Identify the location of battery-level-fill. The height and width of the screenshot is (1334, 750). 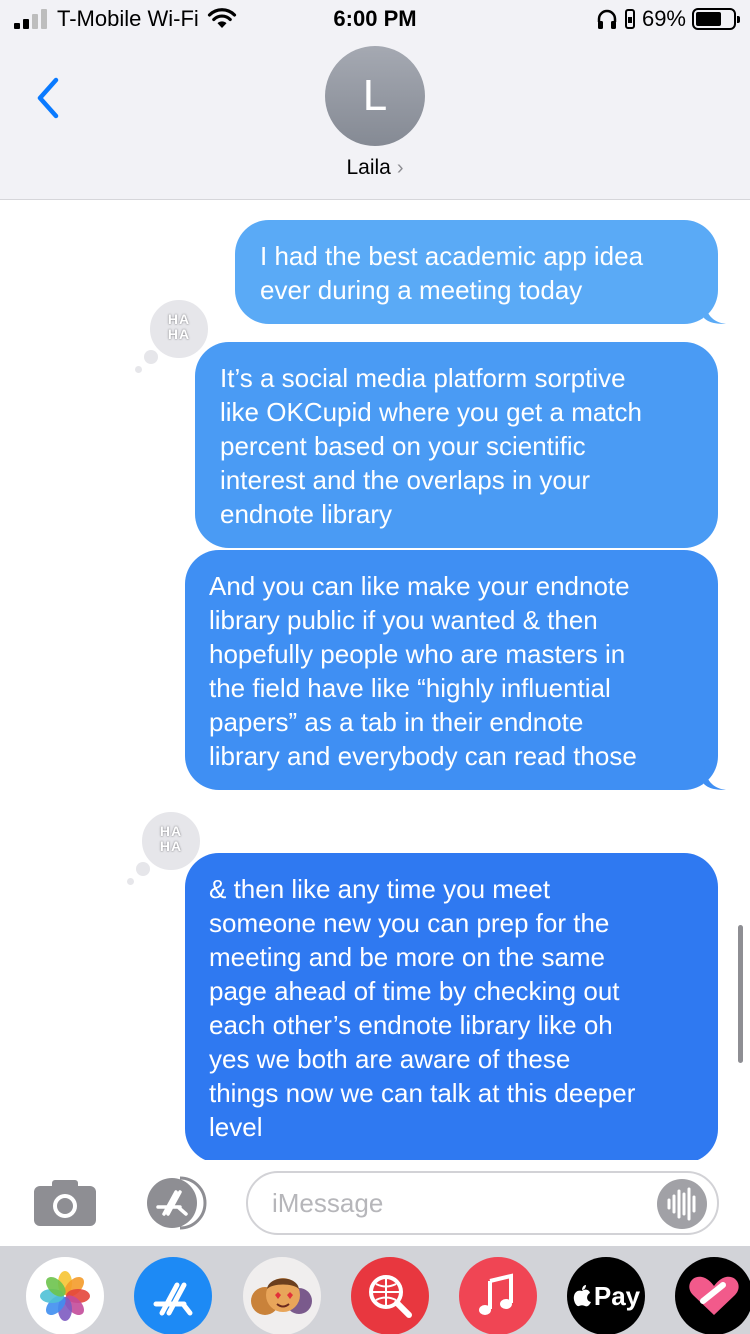
(708, 19).